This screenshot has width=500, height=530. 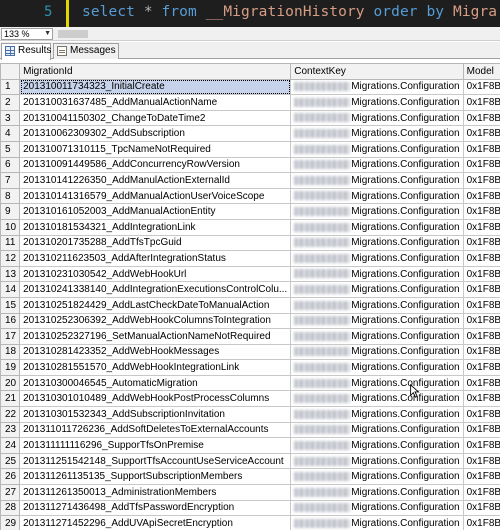 I want to click on row-number: 6, so click(x=10, y=165).